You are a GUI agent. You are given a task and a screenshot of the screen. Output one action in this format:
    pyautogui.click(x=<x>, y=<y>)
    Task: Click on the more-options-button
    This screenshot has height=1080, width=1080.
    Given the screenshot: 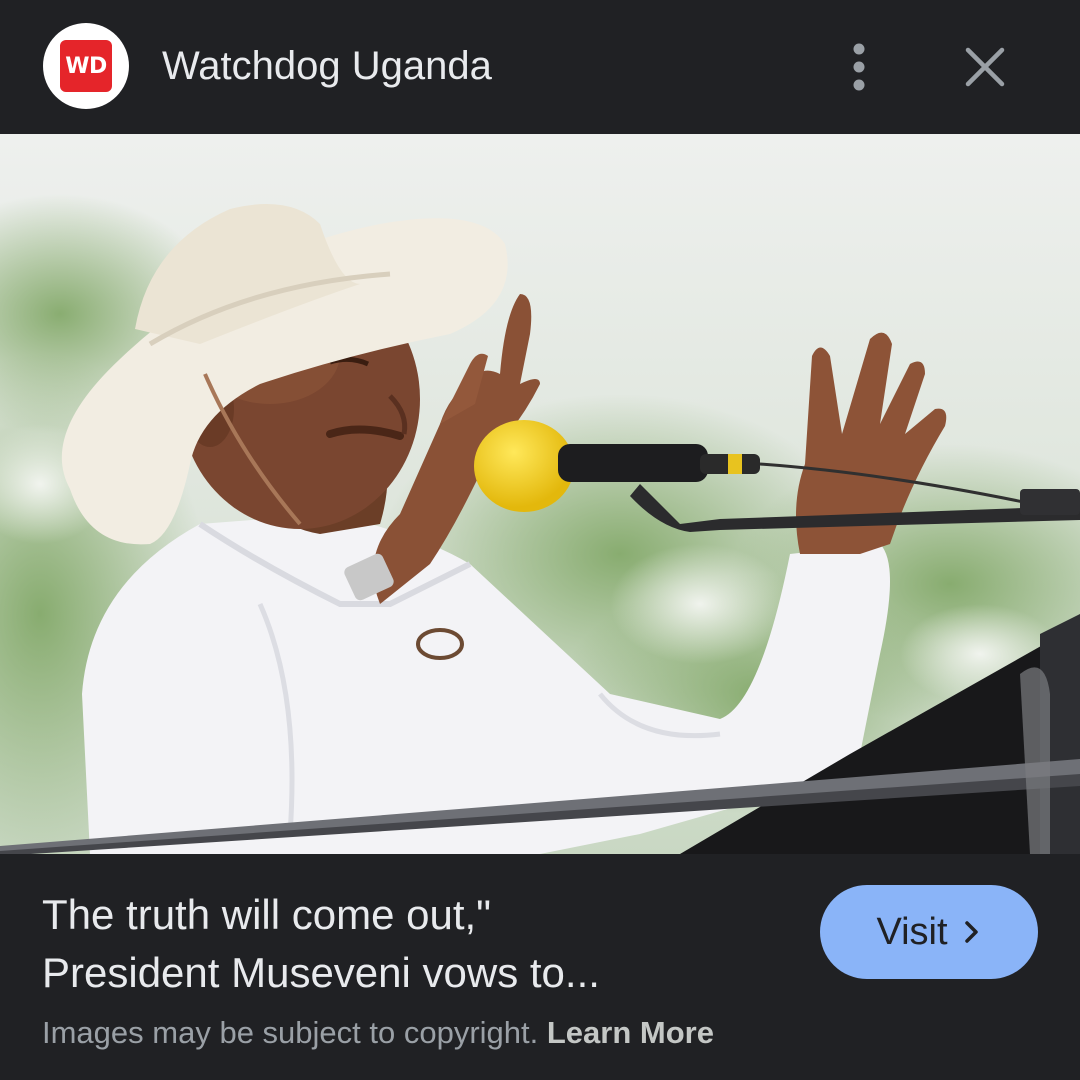 What is the action you would take?
    pyautogui.click(x=859, y=67)
    